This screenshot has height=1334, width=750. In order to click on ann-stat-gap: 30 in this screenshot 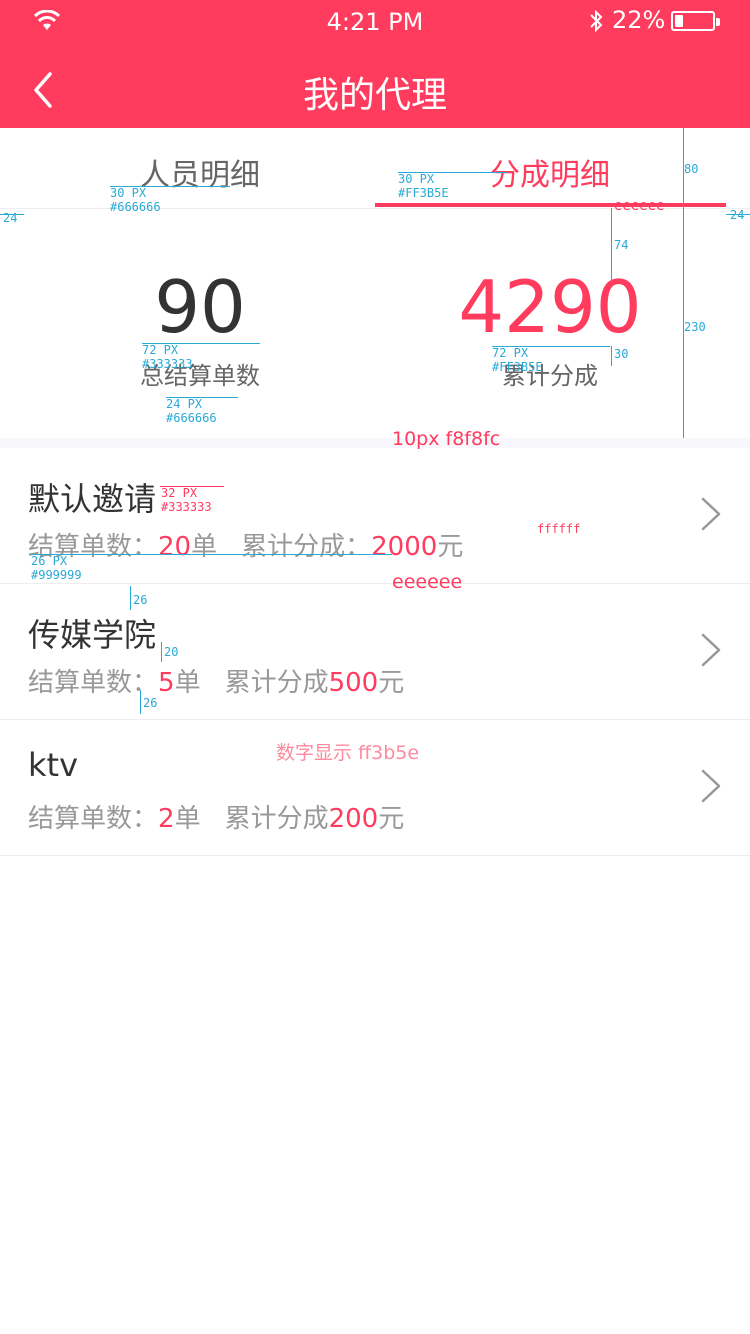, I will do `click(621, 354)`.